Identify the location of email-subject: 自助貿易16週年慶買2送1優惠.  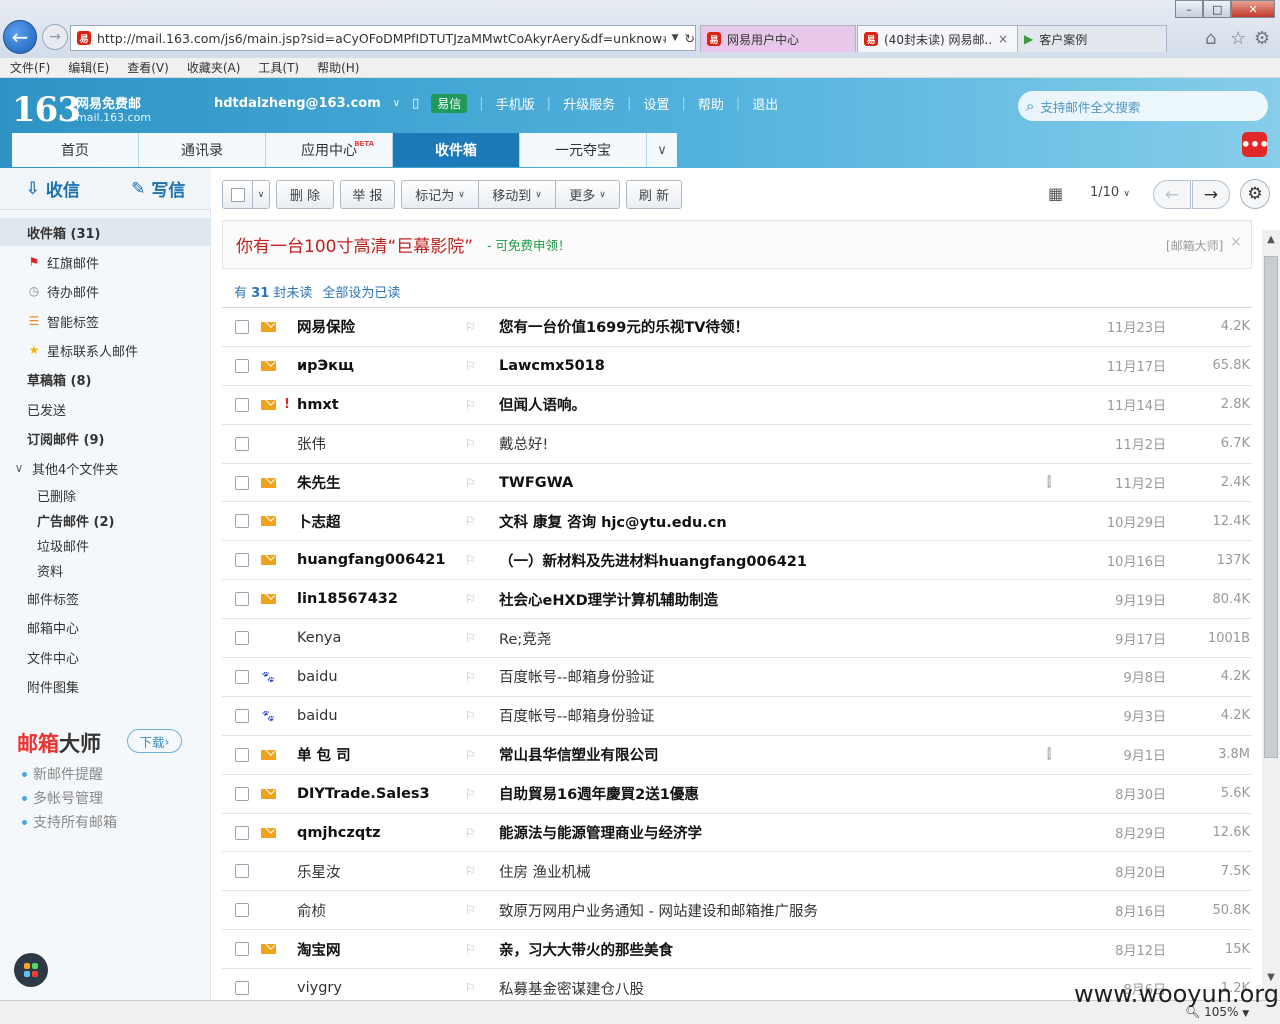
(779, 793).